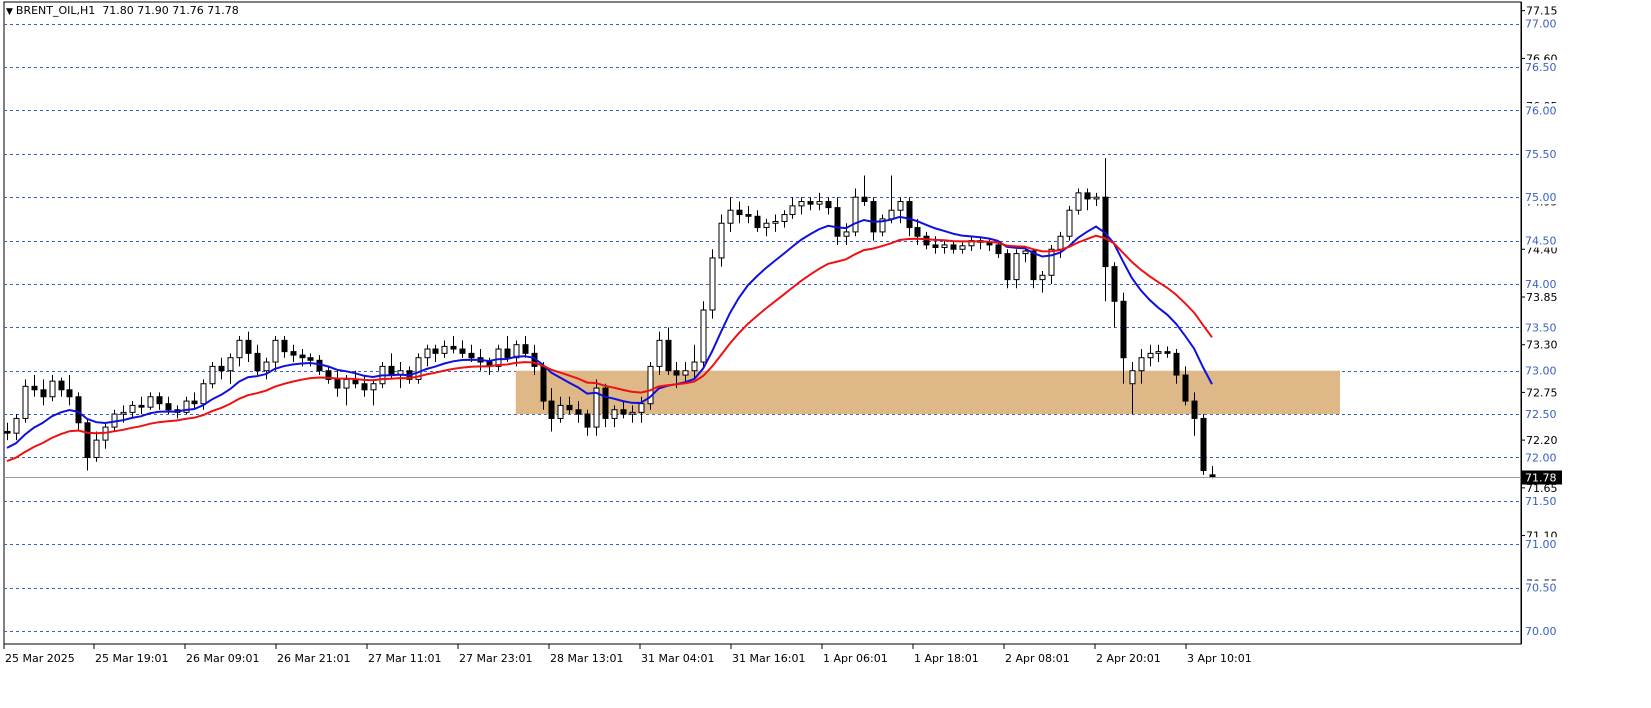 The image size is (1651, 708). Describe the element at coordinates (1541, 24) in the screenshot. I see `level-tag-label: 77.00` at that location.